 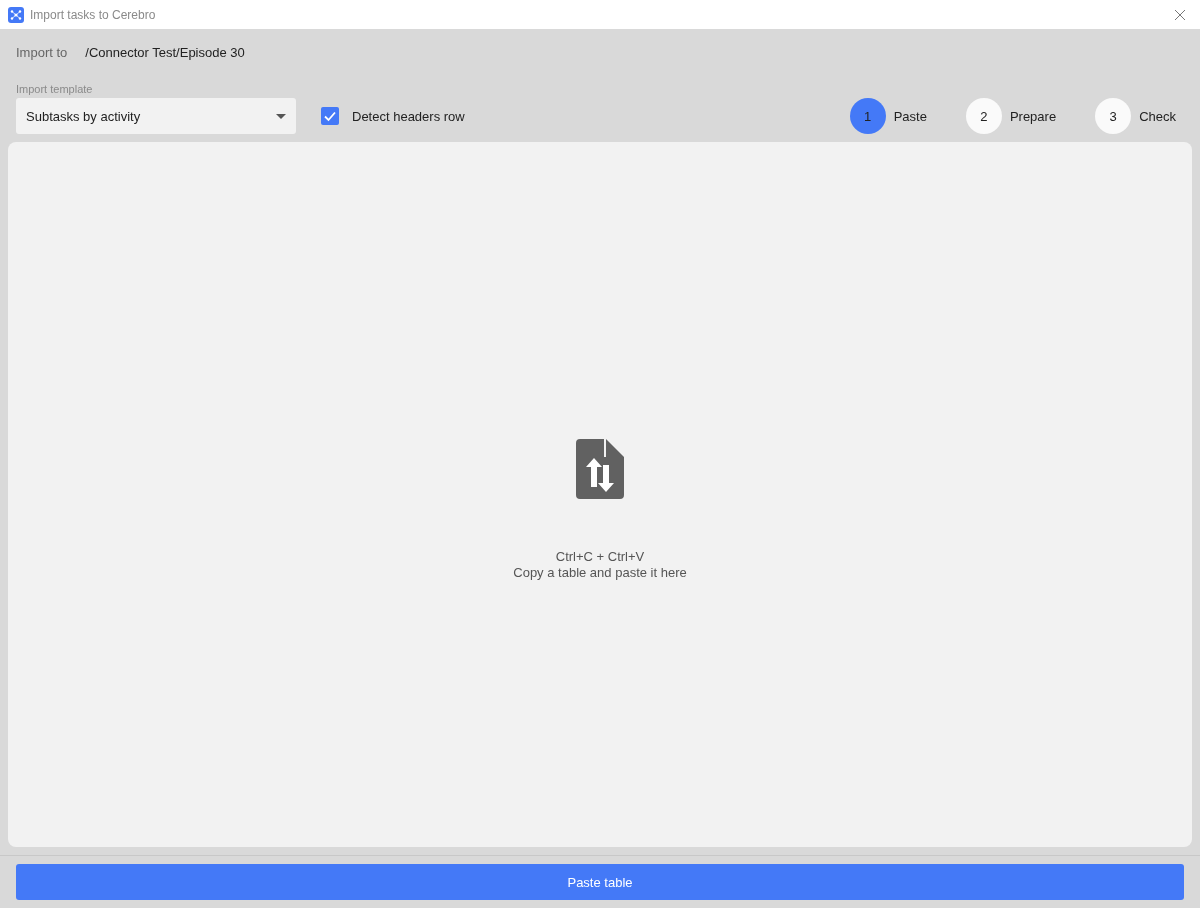 What do you see at coordinates (600, 556) in the screenshot?
I see `shortcut-text: Ctrl+C + Ctrl+V` at bounding box center [600, 556].